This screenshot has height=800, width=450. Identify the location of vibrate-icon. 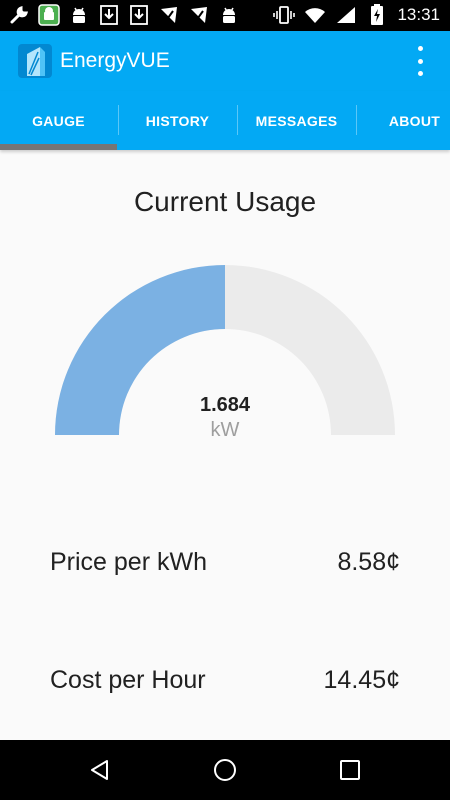
(284, 15).